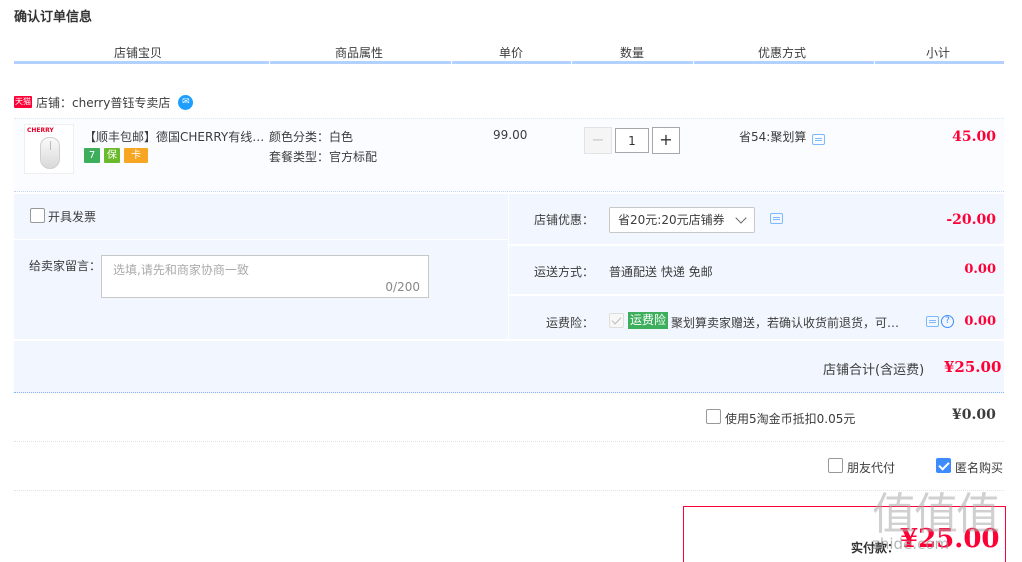 This screenshot has width=1022, height=562. I want to click on col-header-discount: 优惠方式, so click(782, 53).